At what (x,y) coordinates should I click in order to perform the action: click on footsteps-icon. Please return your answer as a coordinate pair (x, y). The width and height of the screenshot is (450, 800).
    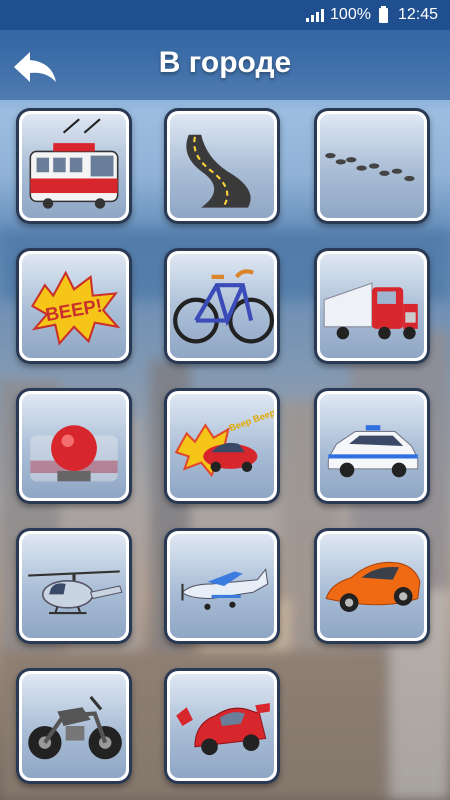
    Looking at the image, I should click on (370, 167).